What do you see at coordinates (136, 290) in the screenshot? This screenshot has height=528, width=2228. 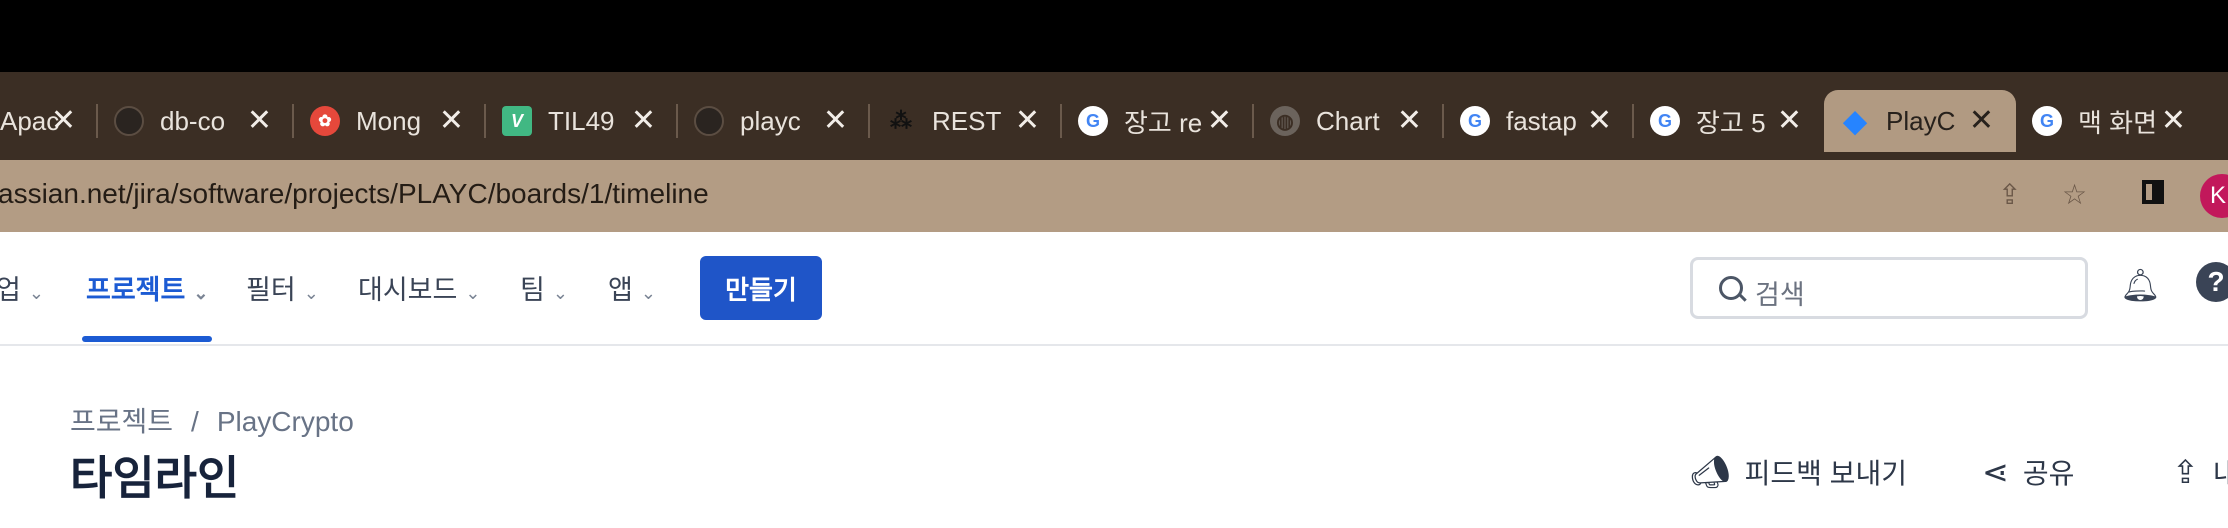 I see `nav-item-label: 프로젝트` at bounding box center [136, 290].